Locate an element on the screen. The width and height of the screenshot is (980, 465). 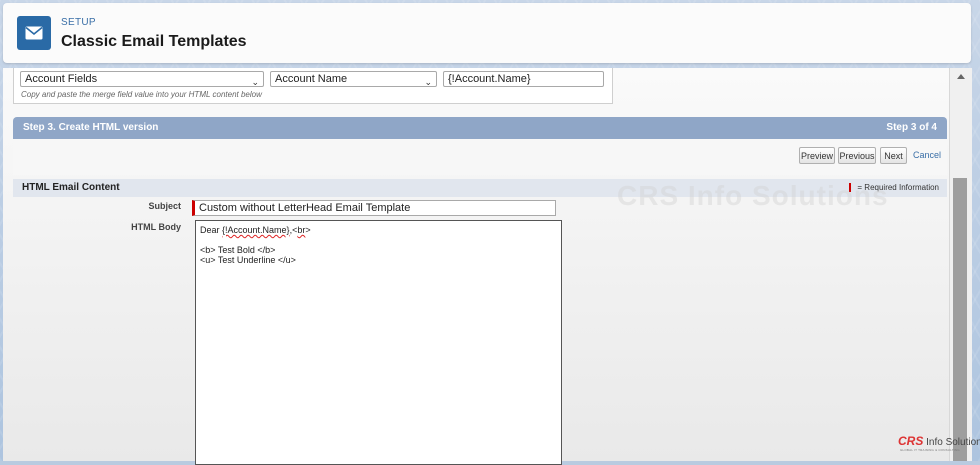
previous-button: Previous is located at coordinates (857, 155).